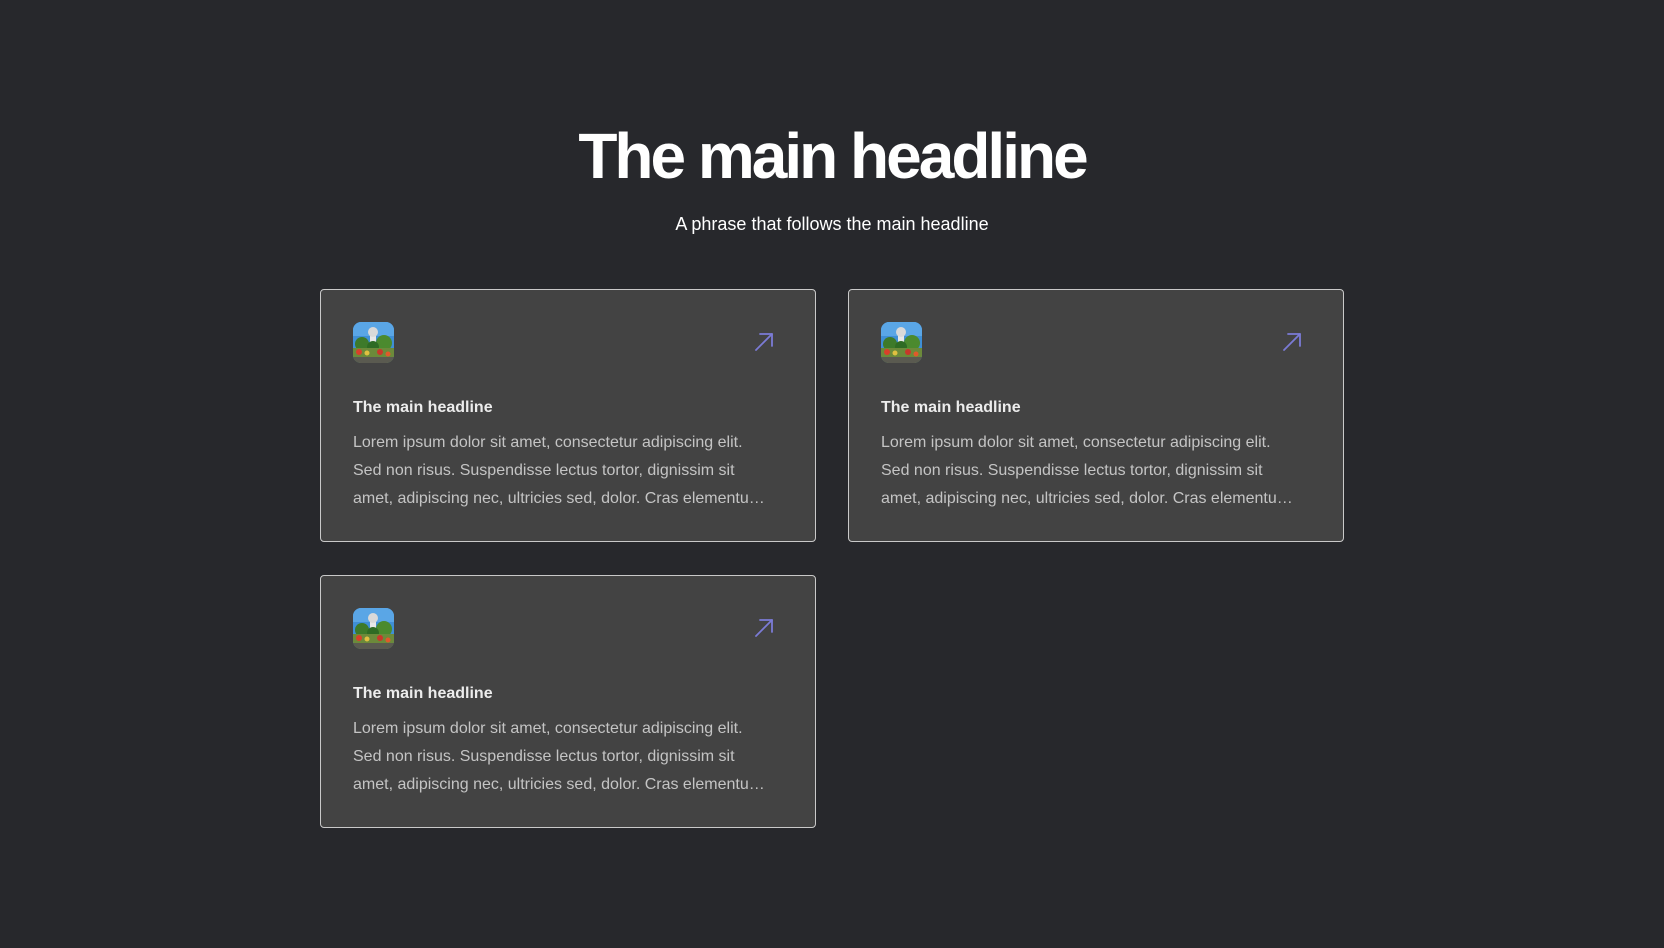  What do you see at coordinates (833, 156) in the screenshot?
I see `page-title: The main headline` at bounding box center [833, 156].